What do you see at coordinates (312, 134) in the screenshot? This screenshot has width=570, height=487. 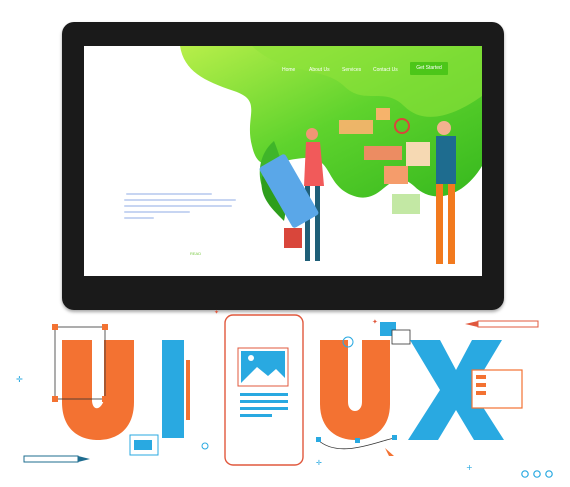 I see `person-icon` at bounding box center [312, 134].